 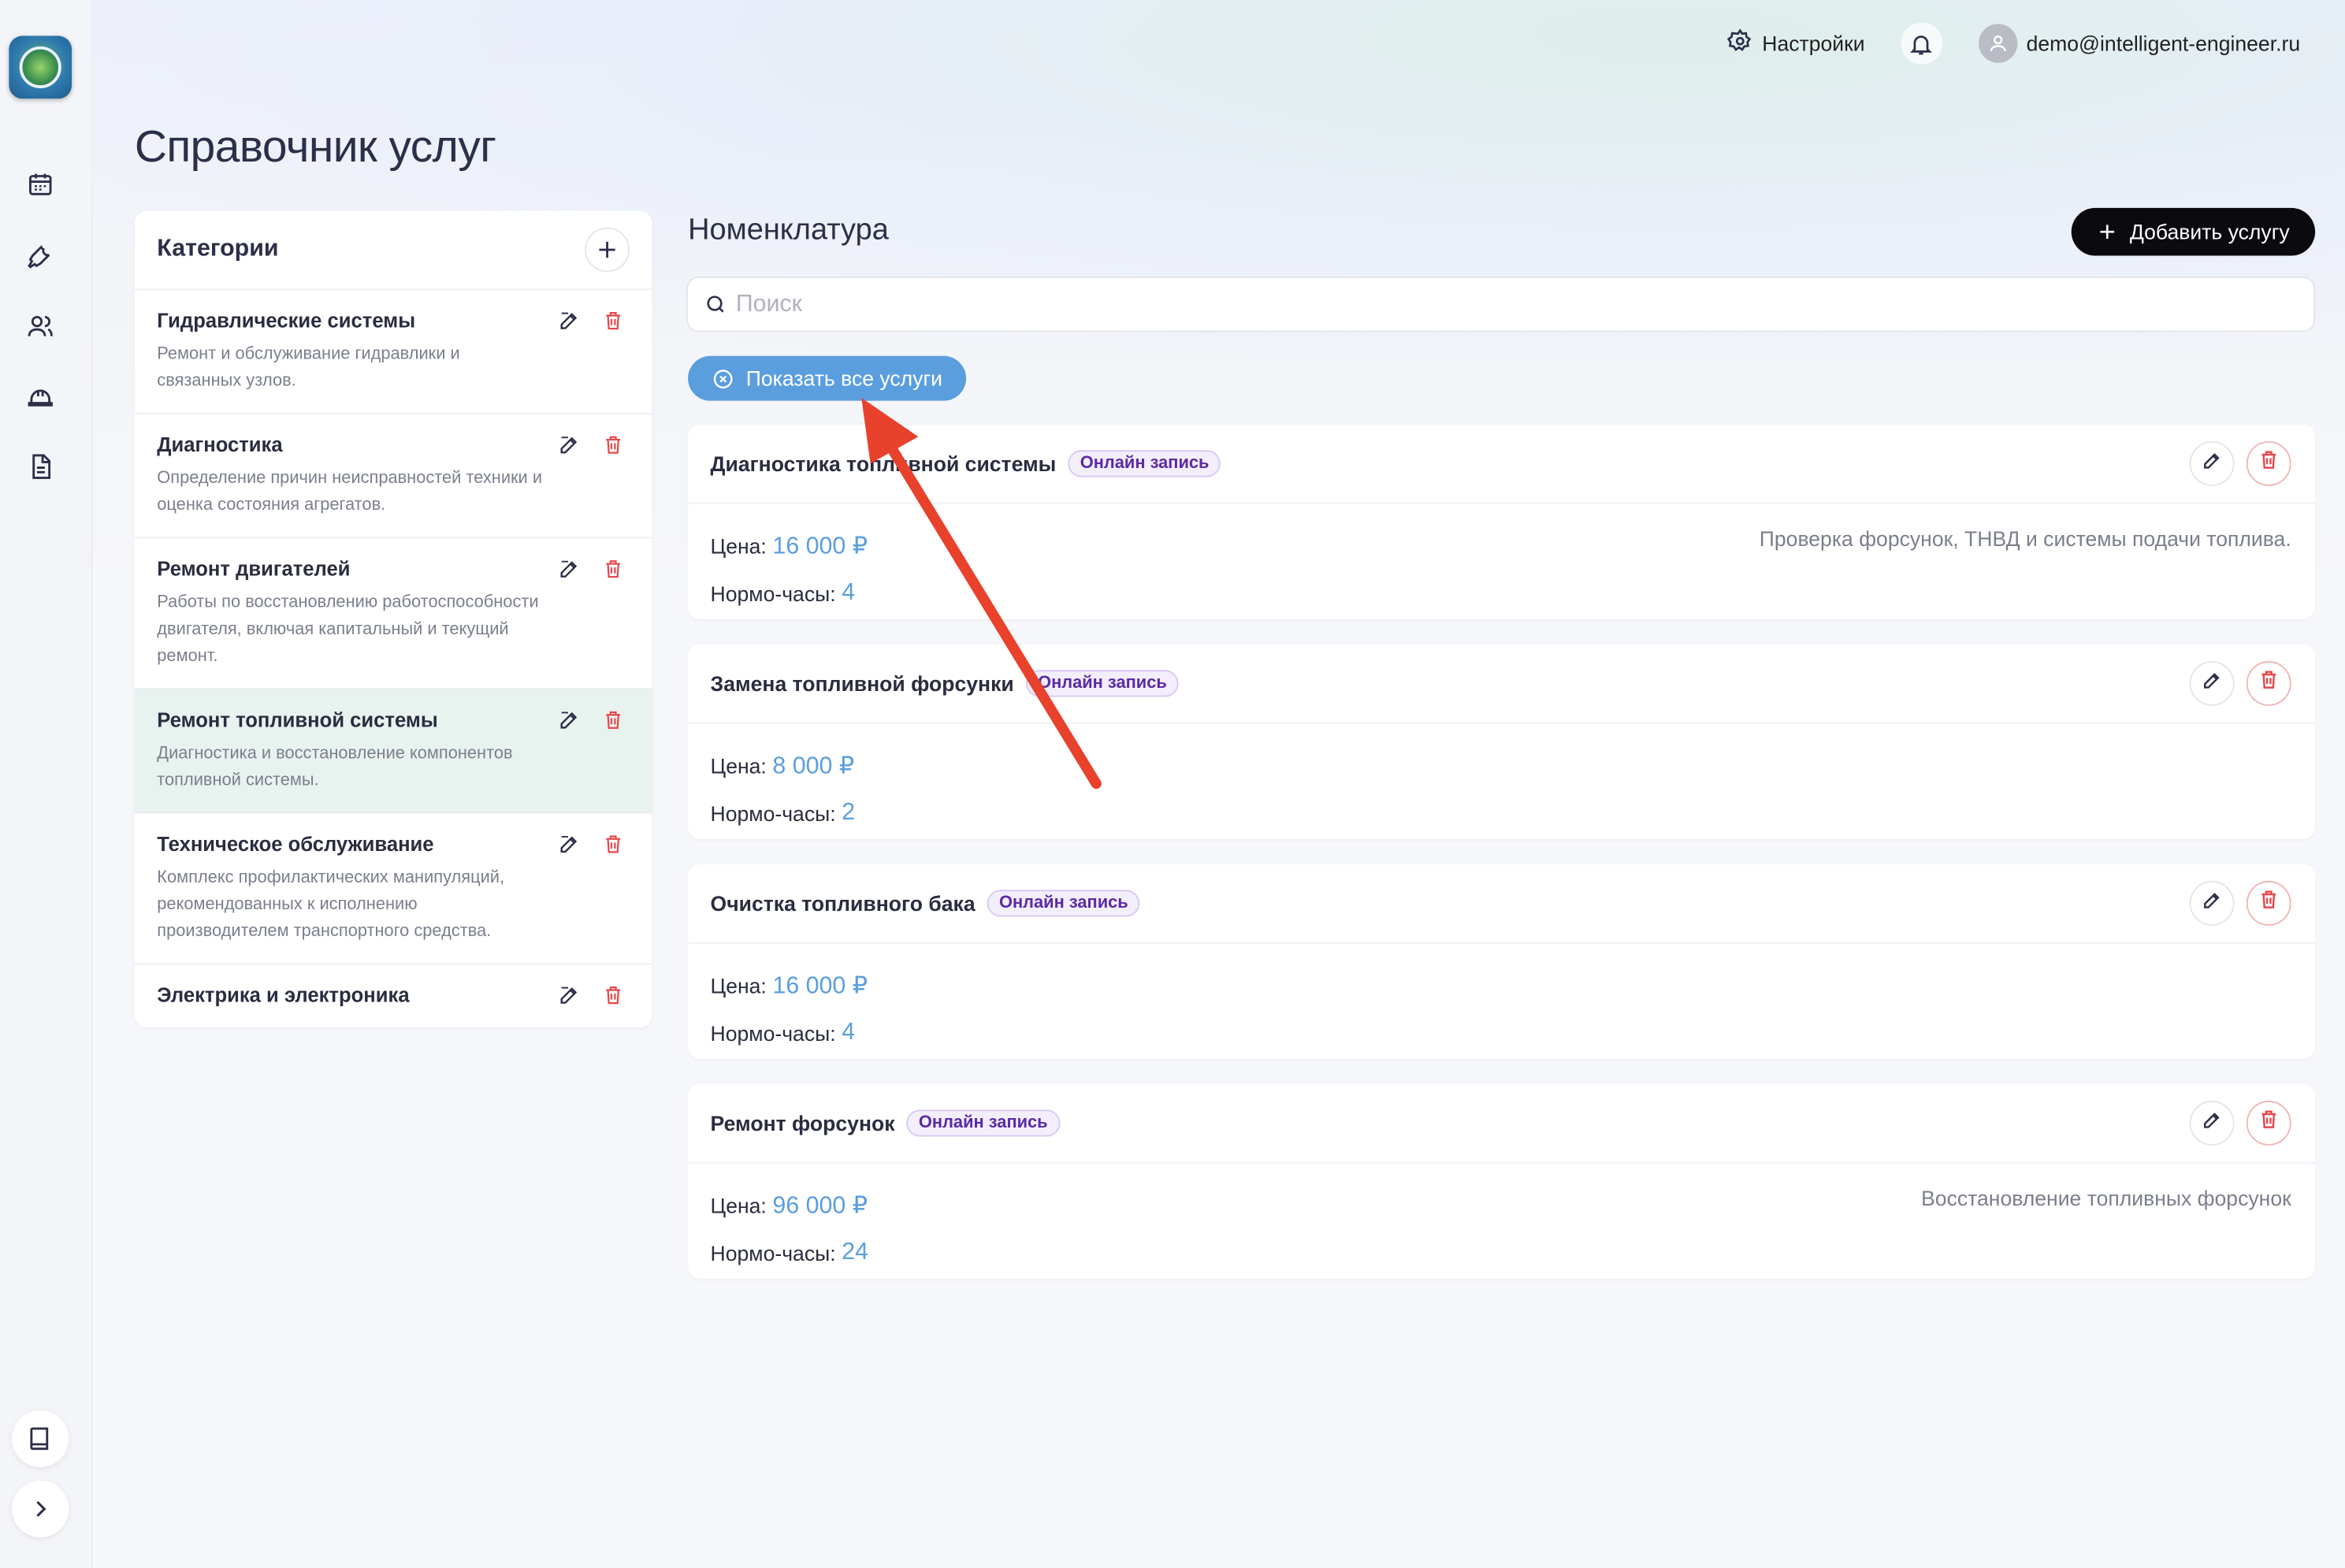 I want to click on hours-value: 2, so click(x=849, y=813).